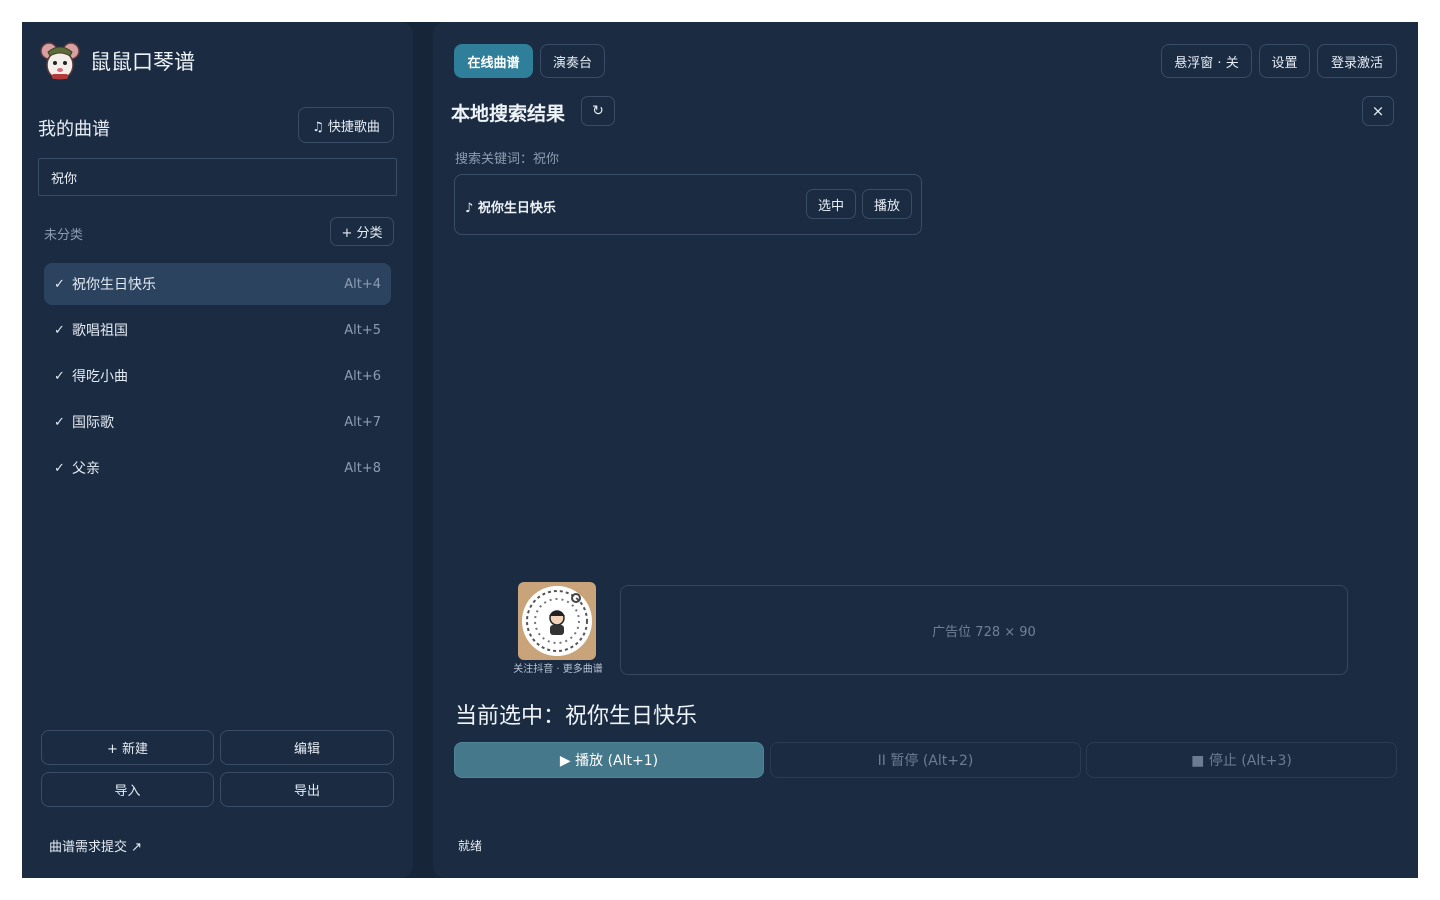 The height and width of the screenshot is (900, 1440). I want to click on results-title: 本地搜索结果, so click(508, 114).